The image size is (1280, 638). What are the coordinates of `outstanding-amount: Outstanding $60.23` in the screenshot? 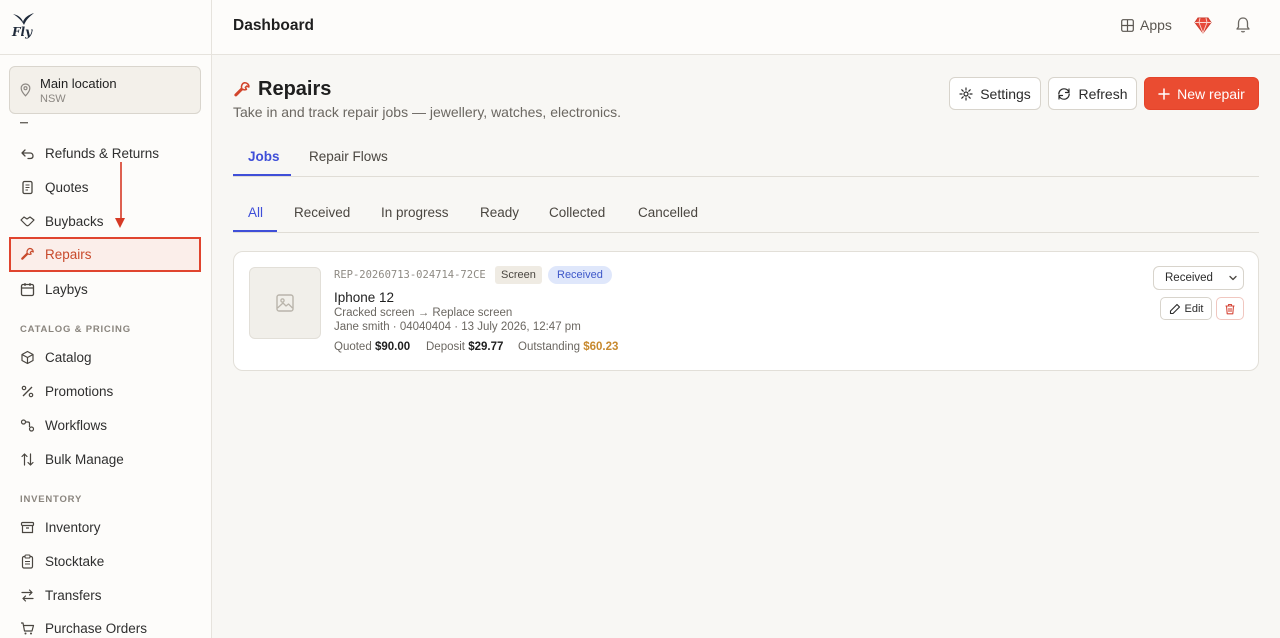 It's located at (568, 347).